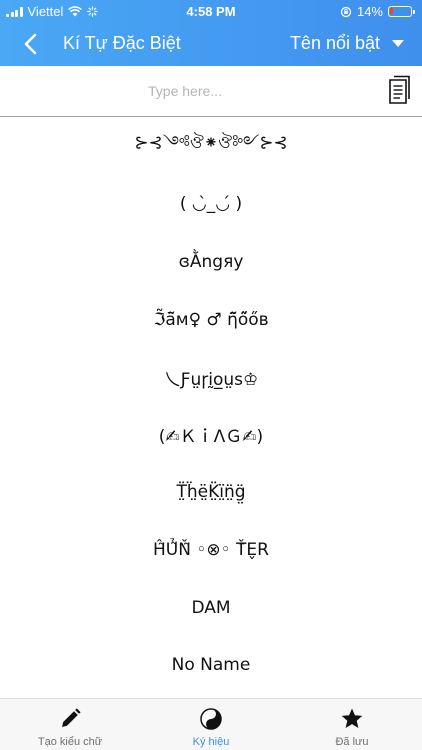 Image resolution: width=422 pixels, height=750 pixels. Describe the element at coordinates (211, 205) in the screenshot. I see `symbol-item: ( ◡̀_◡́ )` at that location.